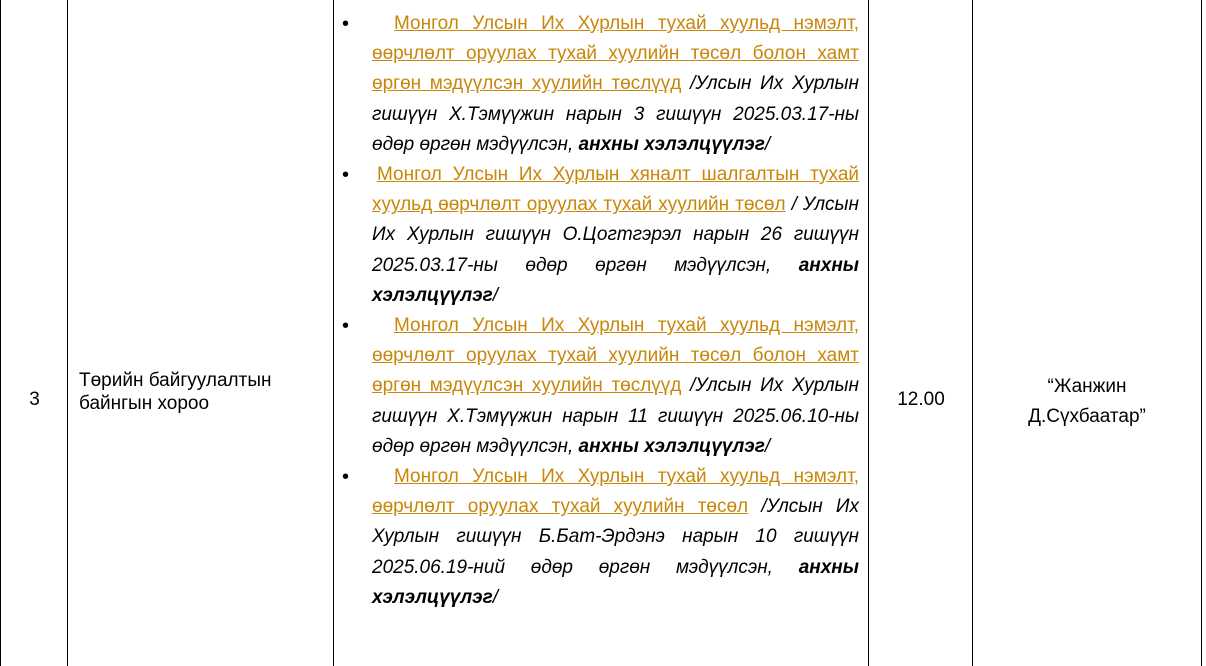 The image size is (1206, 666). What do you see at coordinates (34, 399) in the screenshot?
I see `row-number: 3` at bounding box center [34, 399].